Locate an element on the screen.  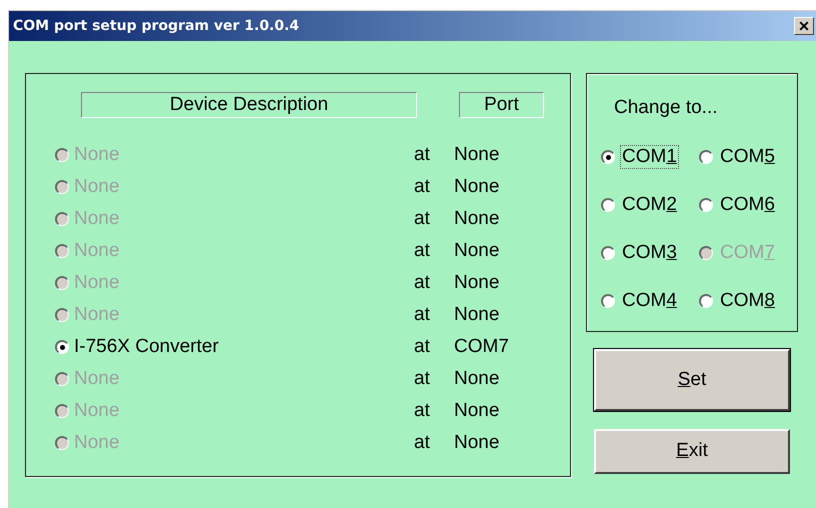
port-option: COM6 is located at coordinates (747, 204).